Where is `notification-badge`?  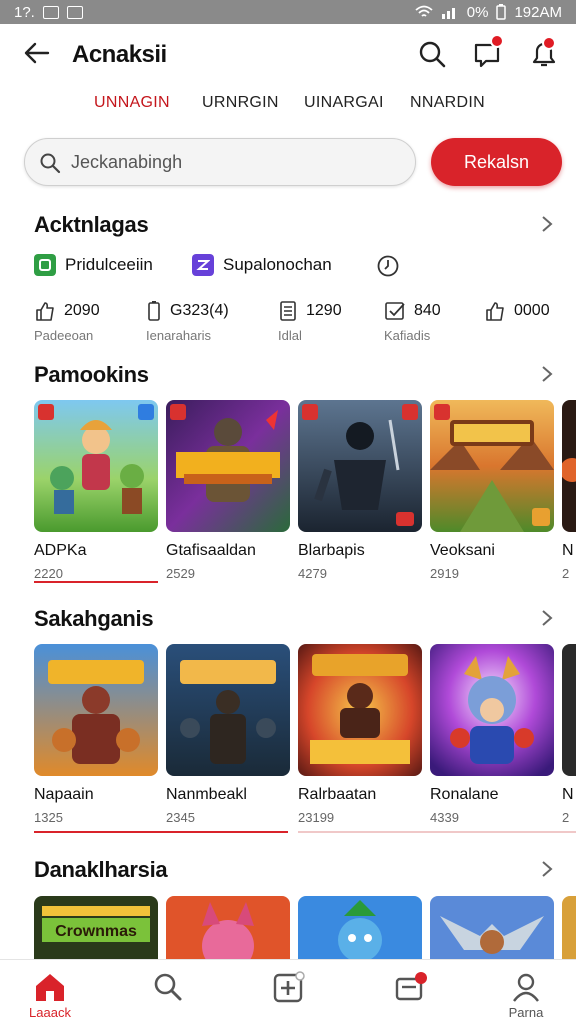 notification-badge is located at coordinates (549, 43).